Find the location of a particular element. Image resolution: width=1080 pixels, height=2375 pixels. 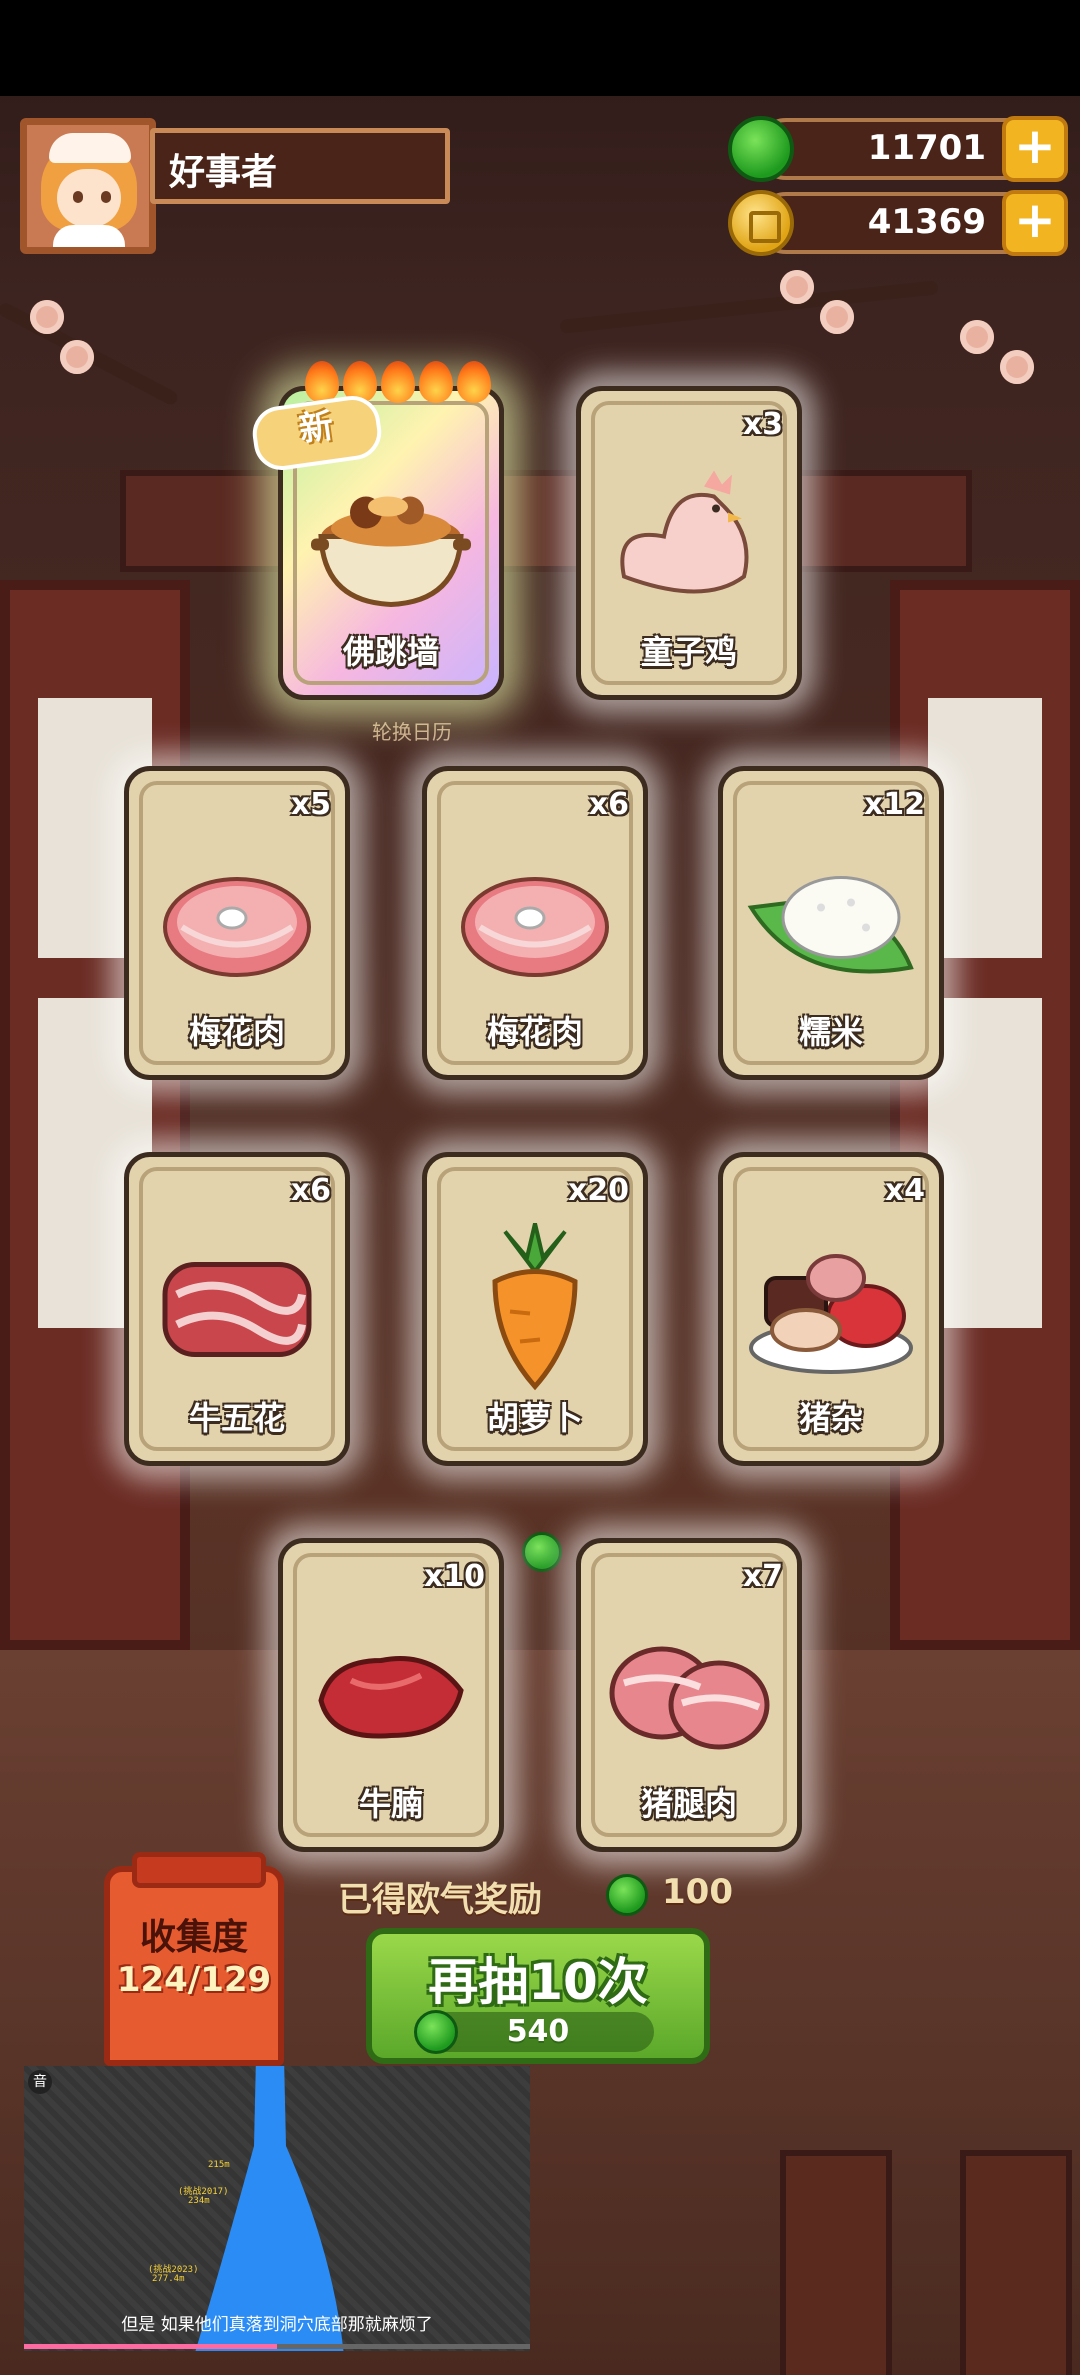

reward-value: 100 is located at coordinates (697, 1892).